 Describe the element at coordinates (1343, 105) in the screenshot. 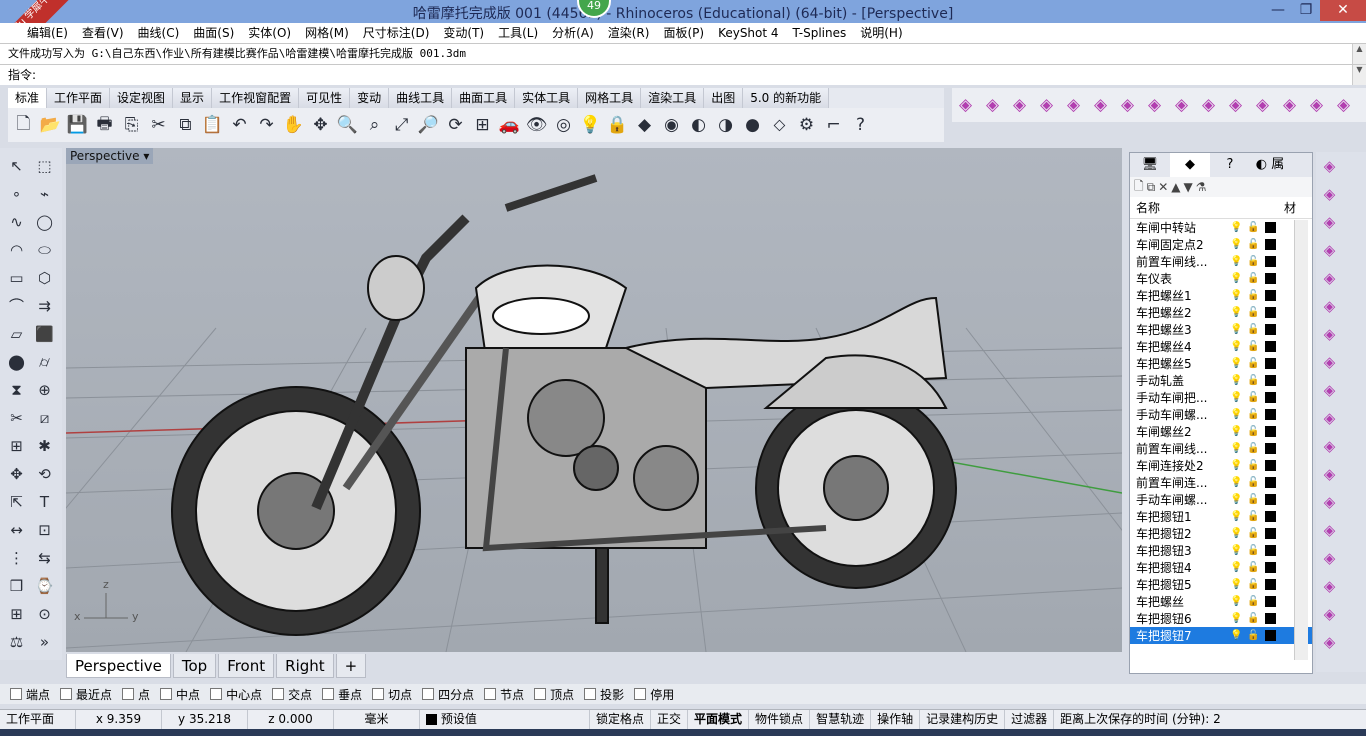

I see `ts-mode-icon: ◈` at that location.